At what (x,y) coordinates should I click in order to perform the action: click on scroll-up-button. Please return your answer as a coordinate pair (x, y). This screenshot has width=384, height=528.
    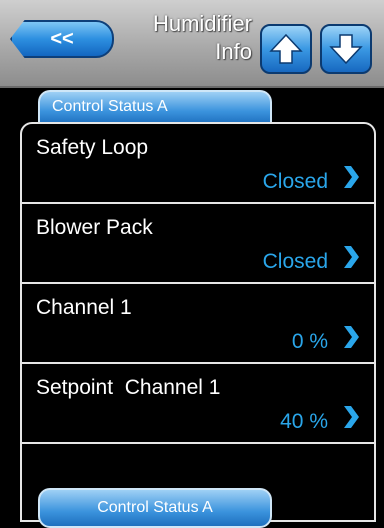
    Looking at the image, I should click on (286, 49).